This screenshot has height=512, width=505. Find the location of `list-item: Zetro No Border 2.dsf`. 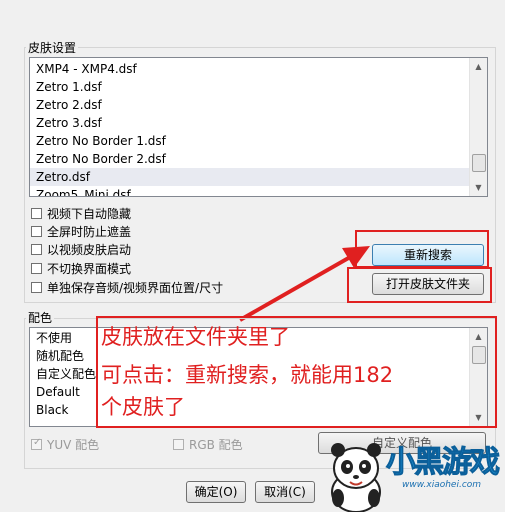

list-item: Zetro No Border 2.dsf is located at coordinates (258, 159).